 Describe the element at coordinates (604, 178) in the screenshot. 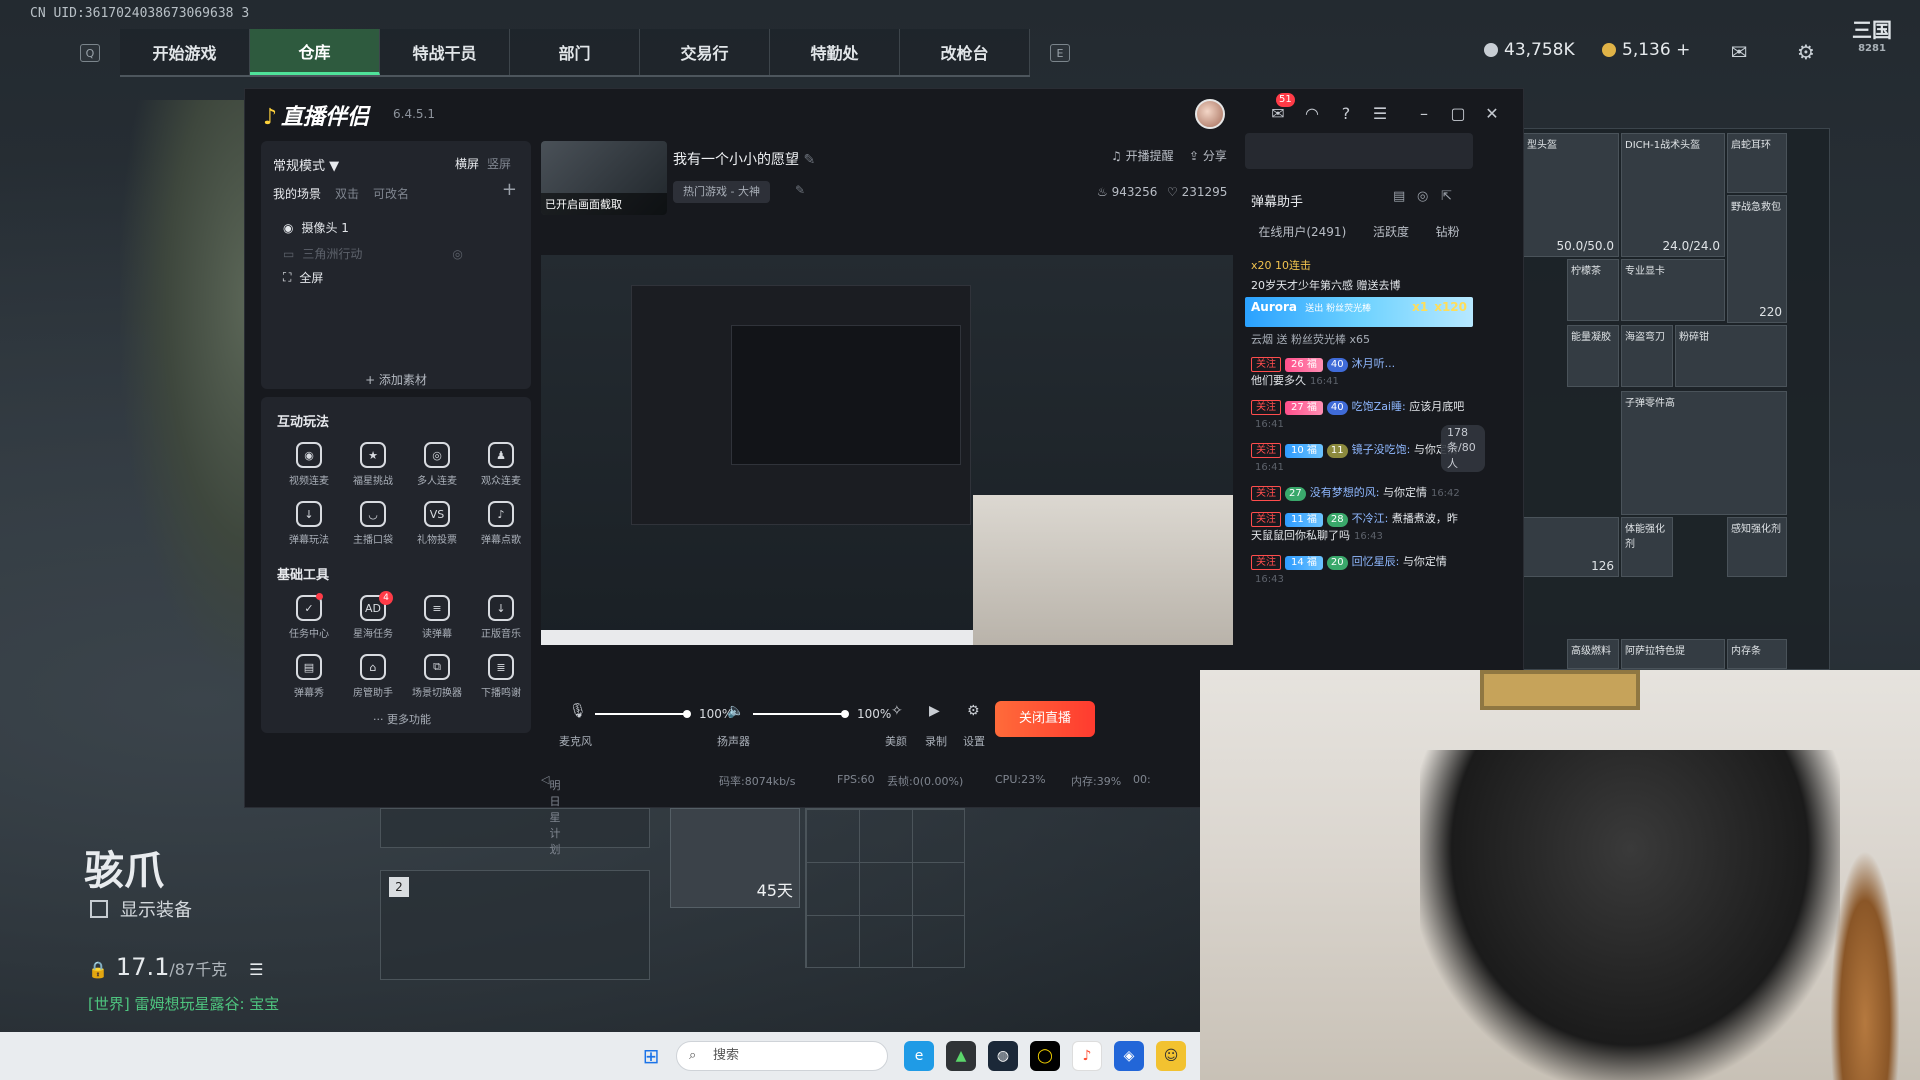

I see `stream-thumbnail: 已开启画面截取` at that location.